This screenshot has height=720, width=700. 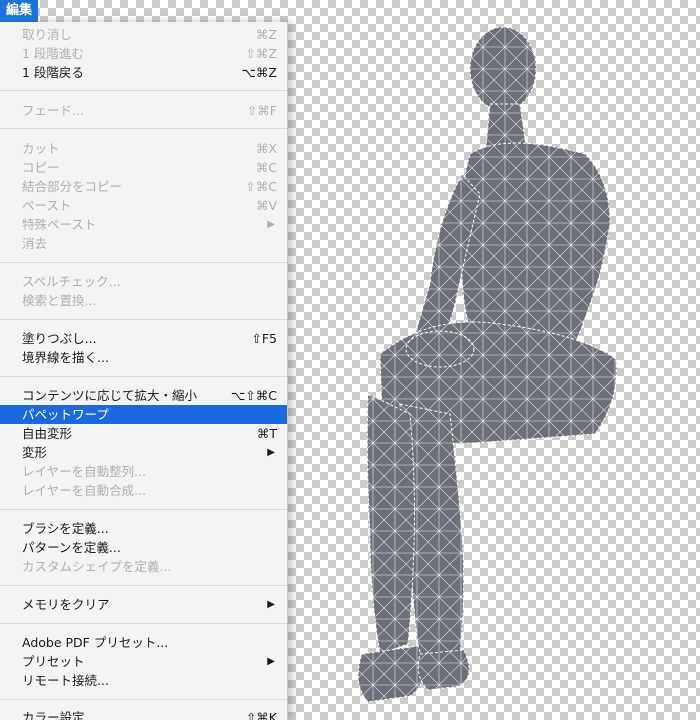 I want to click on edit-menu-title: 編集, so click(x=19, y=11).